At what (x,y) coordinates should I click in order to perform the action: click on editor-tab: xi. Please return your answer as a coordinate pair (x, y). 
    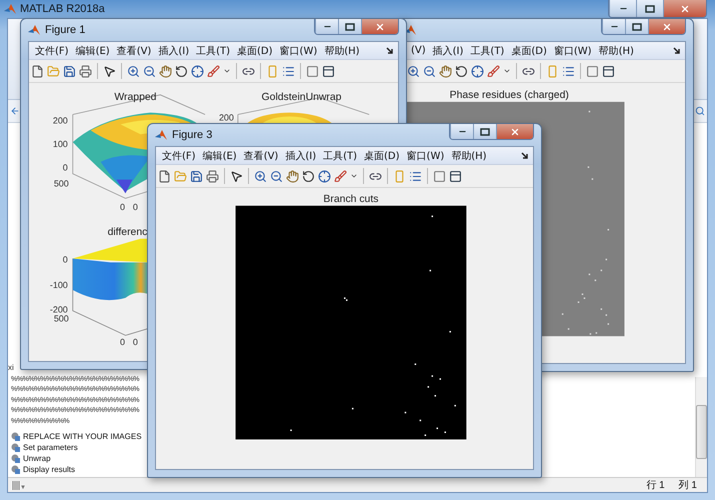
    Looking at the image, I should click on (11, 367).